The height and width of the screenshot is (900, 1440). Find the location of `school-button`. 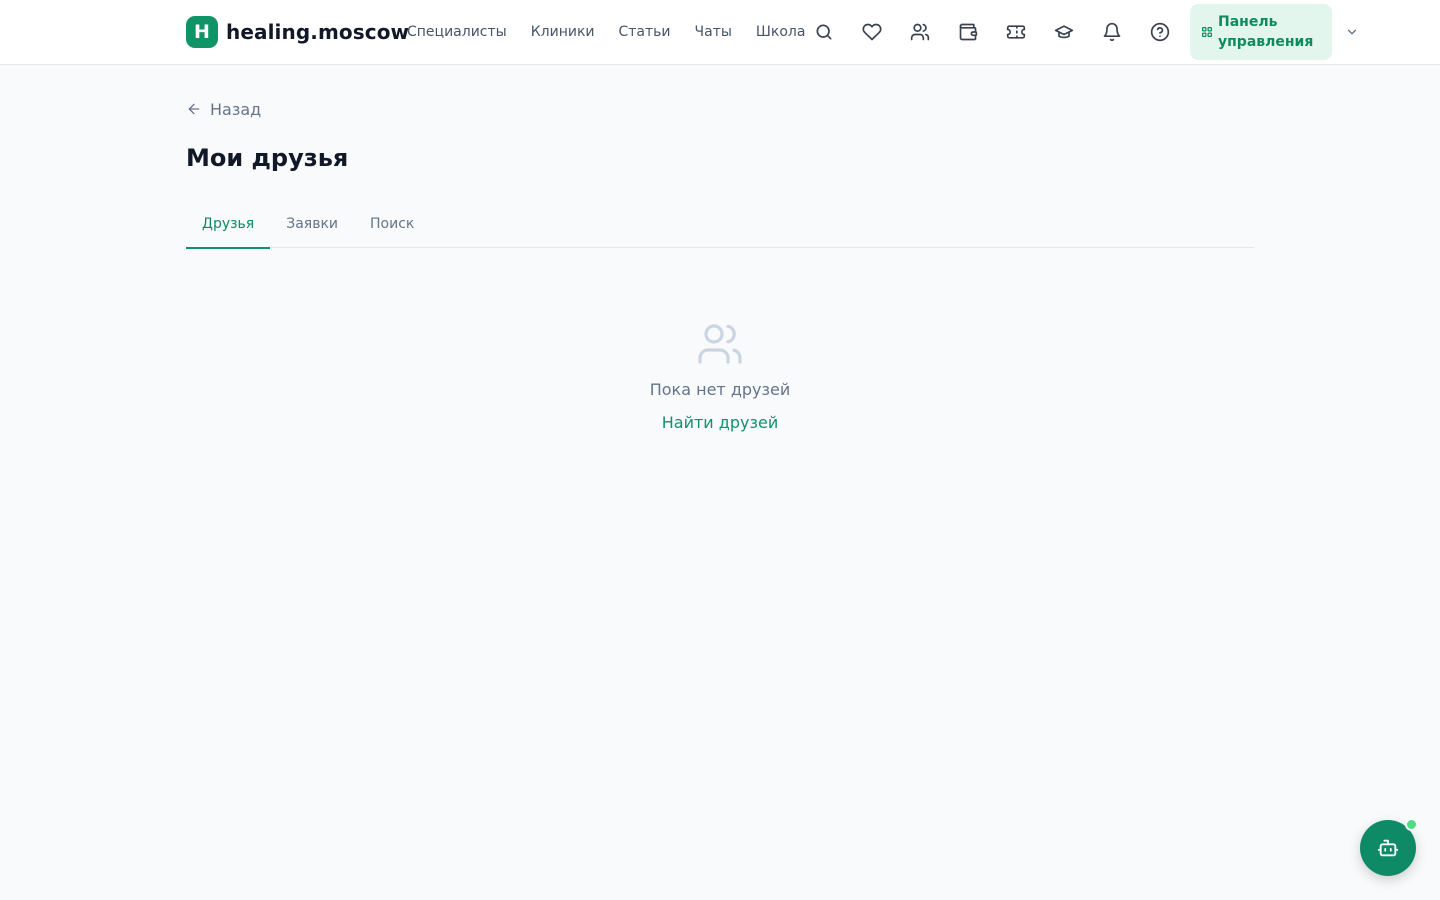

school-button is located at coordinates (1064, 32).